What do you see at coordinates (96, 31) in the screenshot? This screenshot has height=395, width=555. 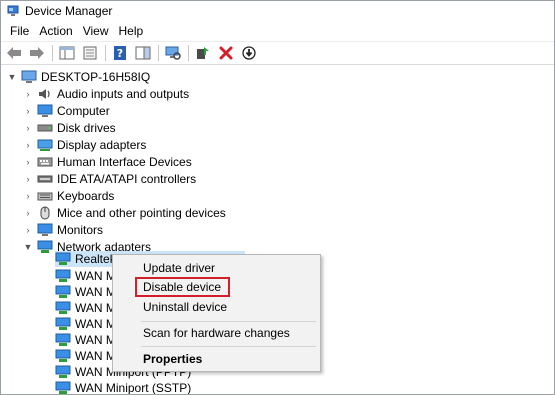 I see `menu-view: View` at bounding box center [96, 31].